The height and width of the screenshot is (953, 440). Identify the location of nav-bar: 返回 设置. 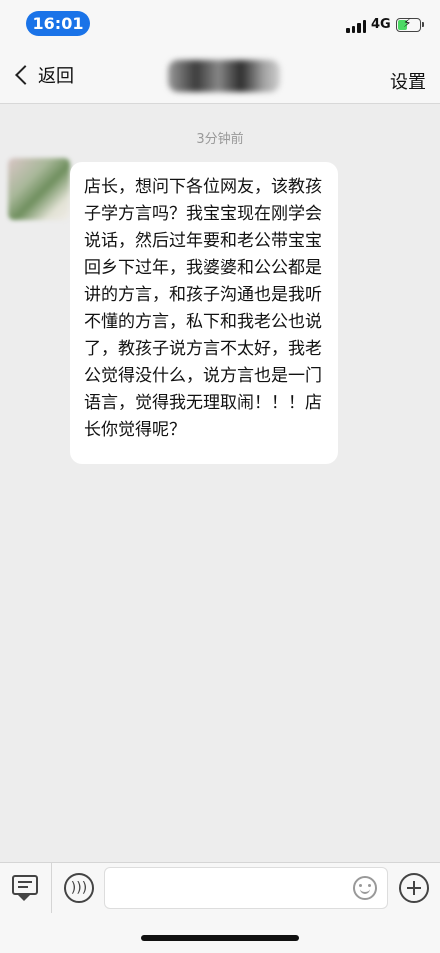
(220, 75).